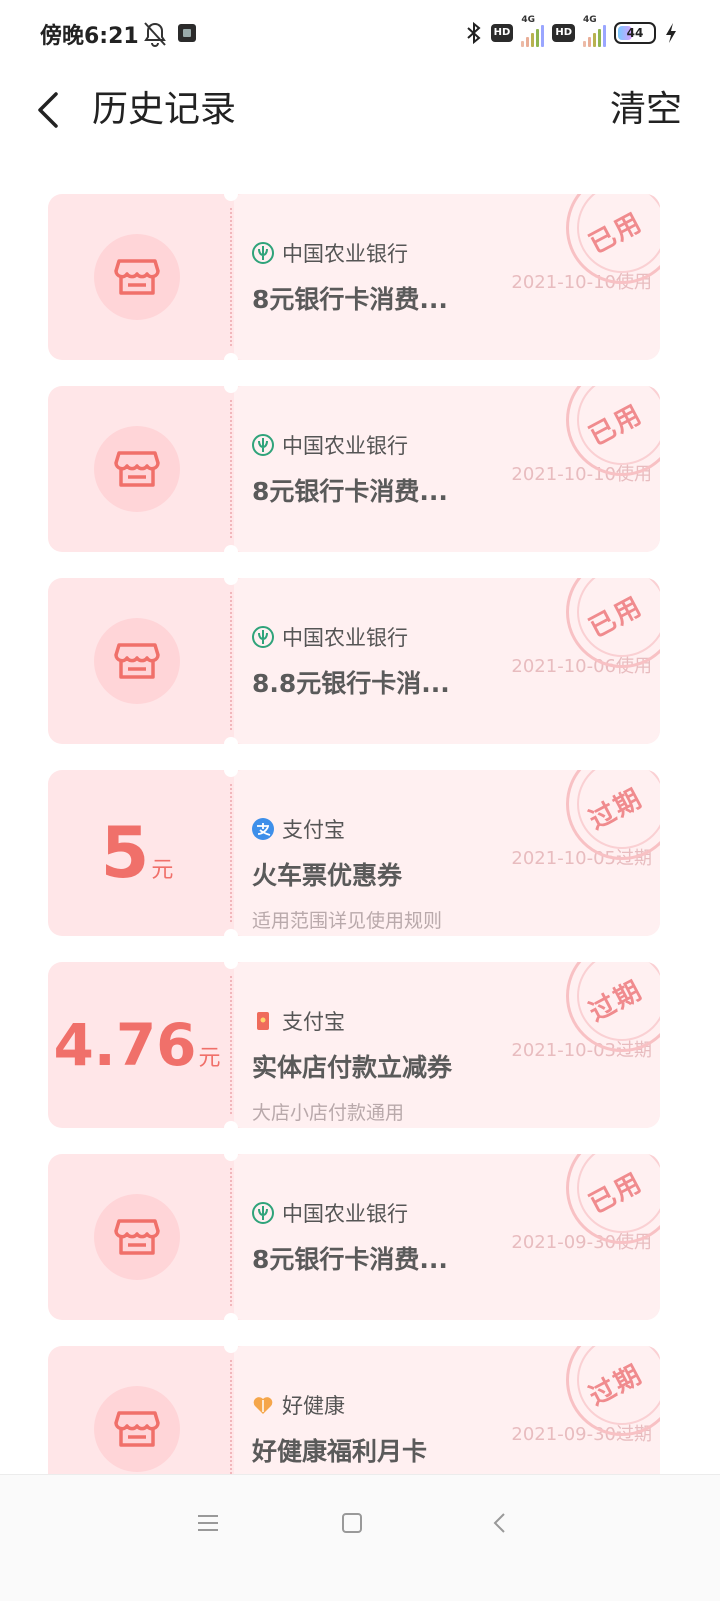 The height and width of the screenshot is (1601, 720). I want to click on coupon-amount: 5元, so click(137, 853).